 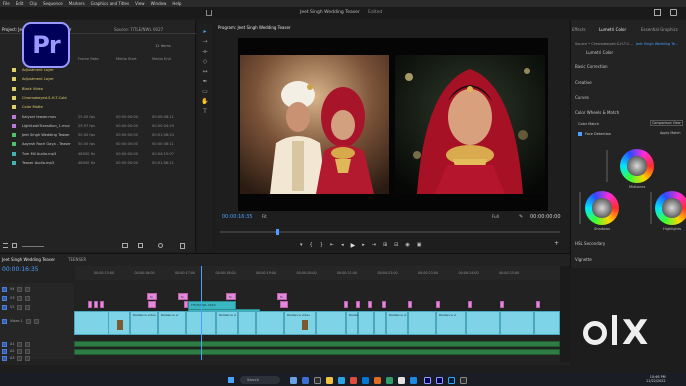 I want to click on insert-icon: ⊞, so click(x=385, y=245).